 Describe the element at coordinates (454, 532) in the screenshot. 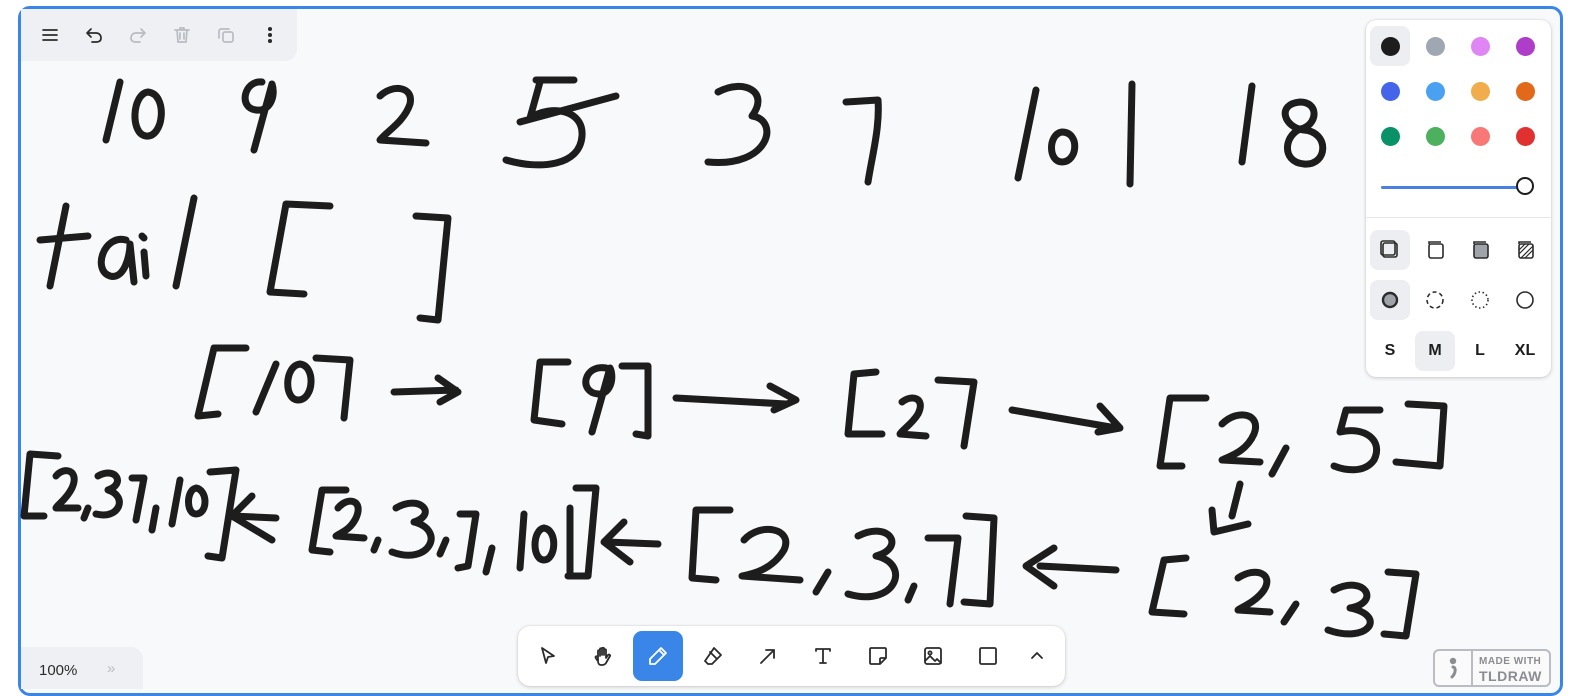

I see `ink-list-2-3-7-101-mid` at that location.